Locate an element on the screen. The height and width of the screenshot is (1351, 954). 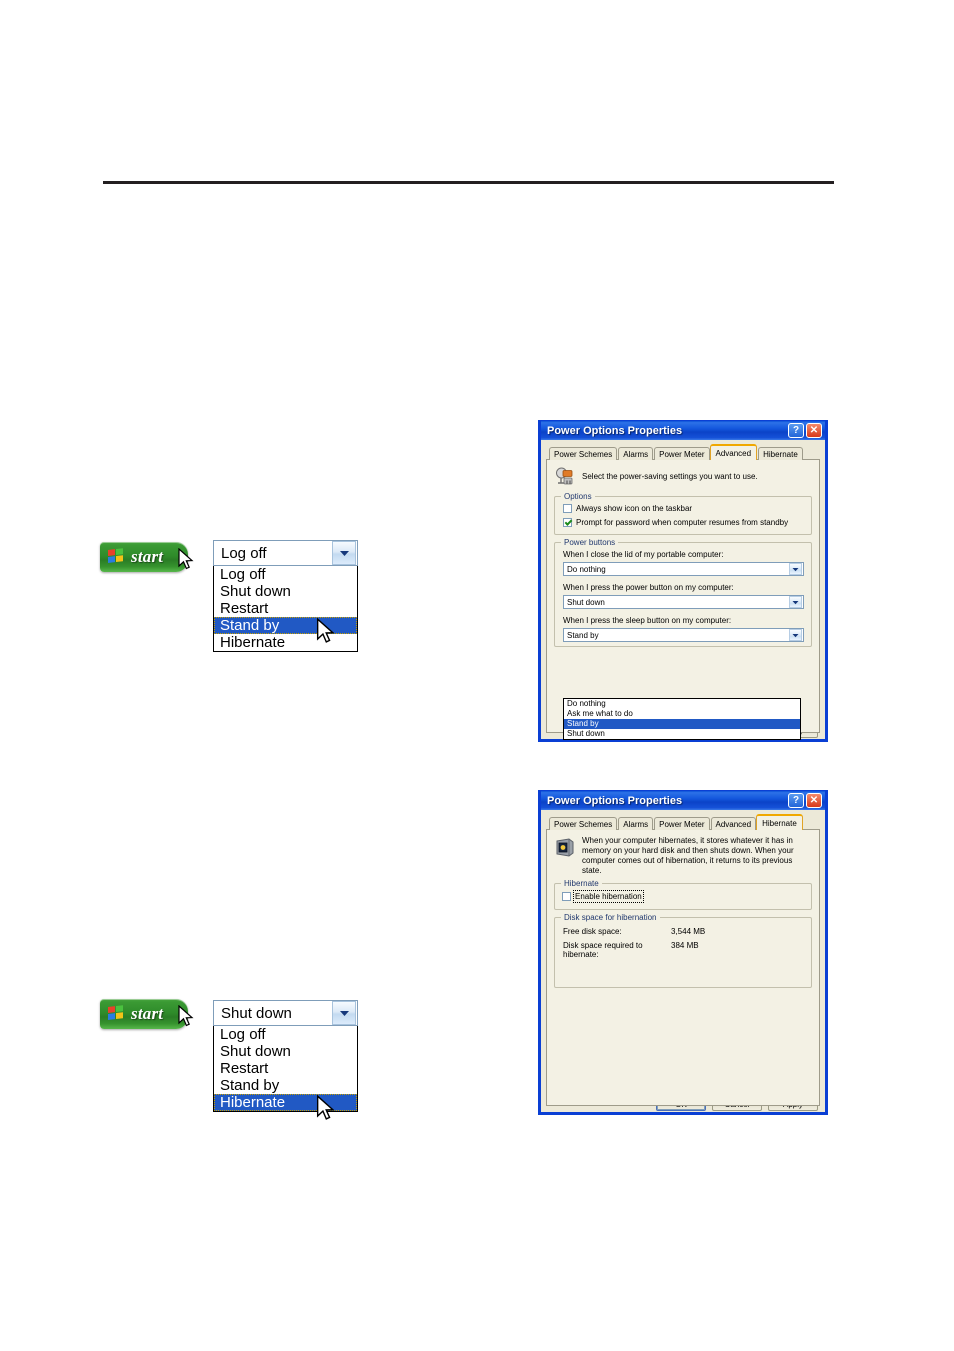
shutdown-combo-value-top: Log off is located at coordinates (244, 553).